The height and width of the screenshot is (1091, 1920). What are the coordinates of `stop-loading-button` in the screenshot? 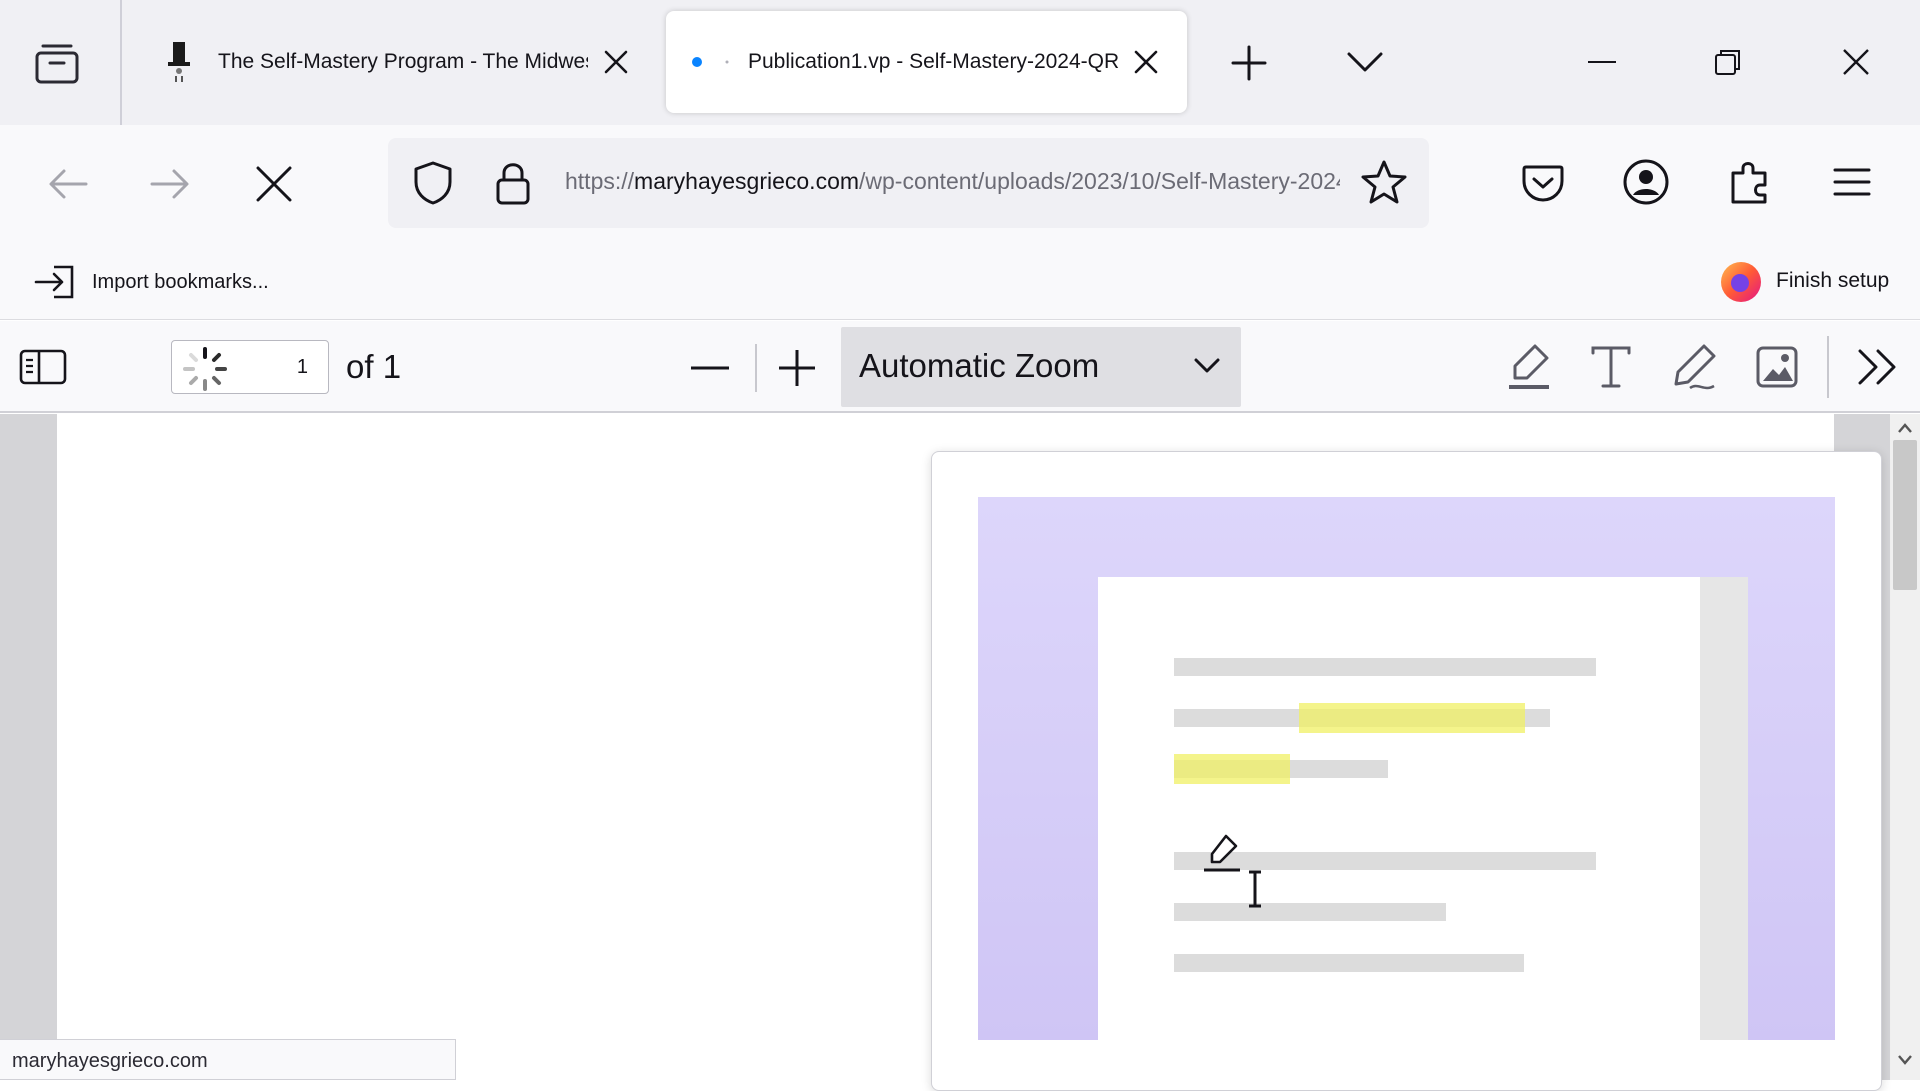 It's located at (274, 184).